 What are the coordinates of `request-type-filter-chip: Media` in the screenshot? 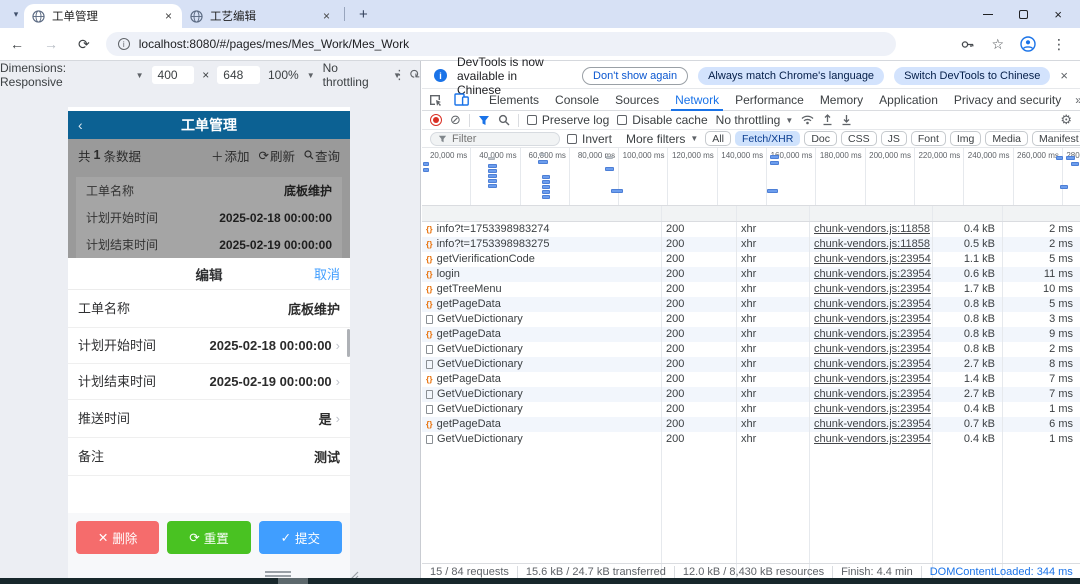 It's located at (1006, 138).